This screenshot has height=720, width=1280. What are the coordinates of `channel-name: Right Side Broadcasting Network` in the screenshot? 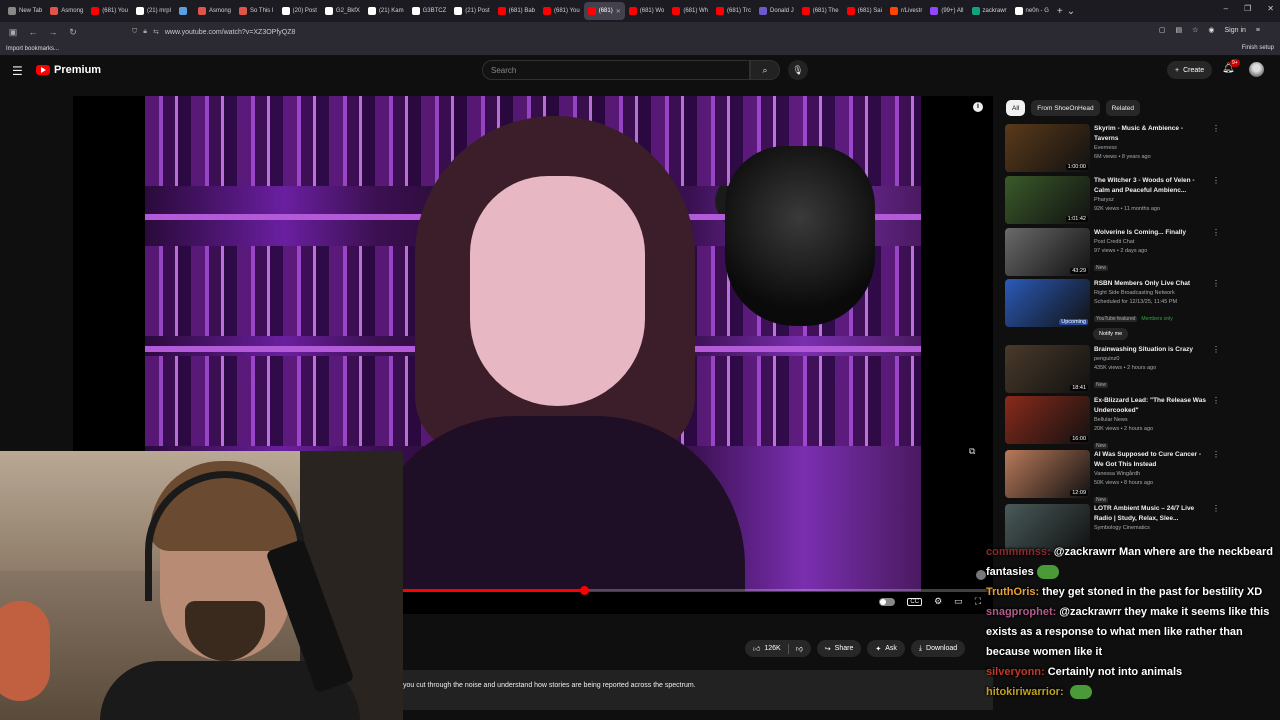 It's located at (1150, 293).